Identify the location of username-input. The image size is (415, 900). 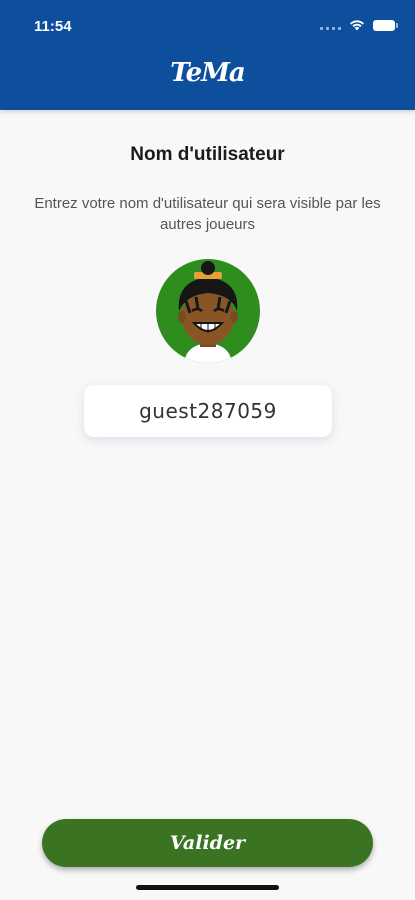
(208, 411).